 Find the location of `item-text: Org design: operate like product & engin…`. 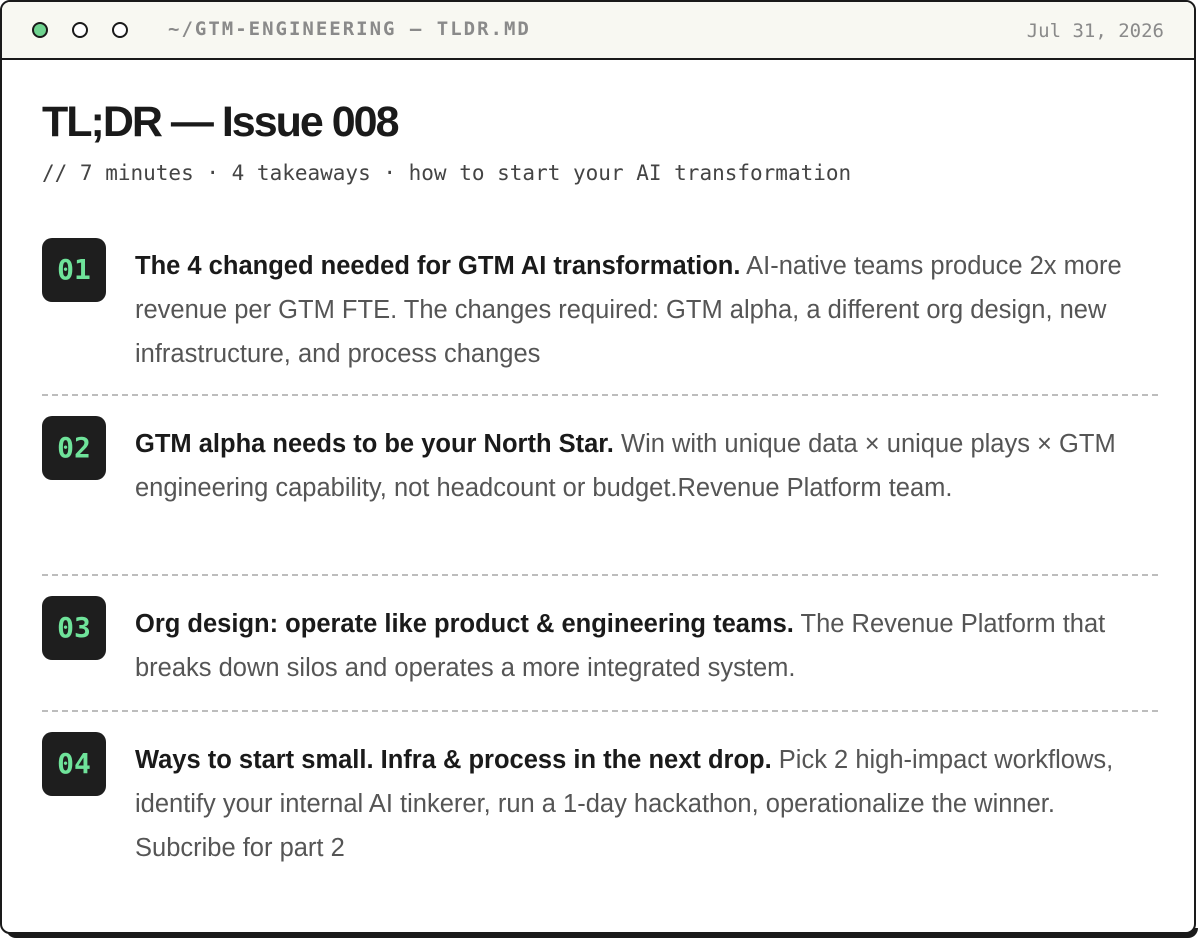

item-text: Org design: operate like product & engin… is located at coordinates (646, 633).